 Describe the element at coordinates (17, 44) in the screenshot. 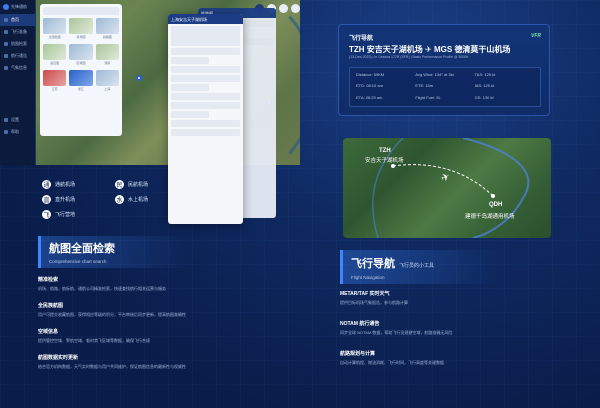

I see `sidebar-item-charts: 航图检索` at that location.